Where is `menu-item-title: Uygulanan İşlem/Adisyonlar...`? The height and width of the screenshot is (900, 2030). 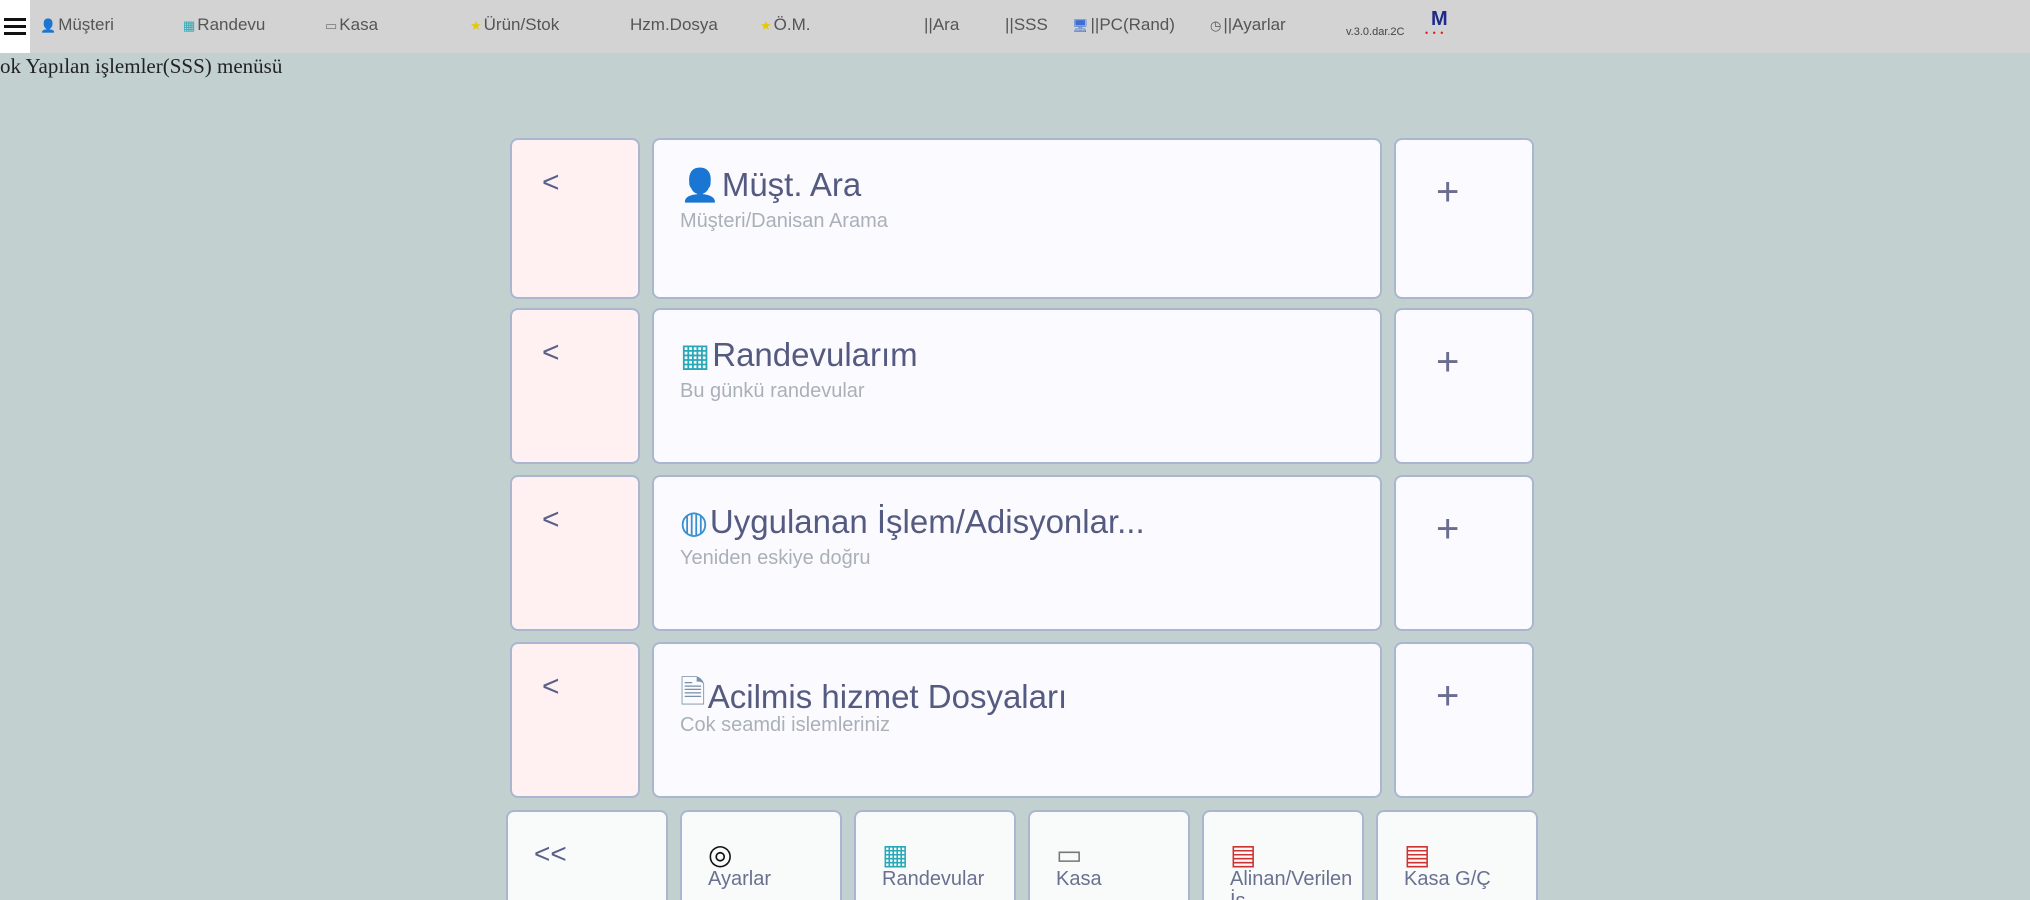 menu-item-title: Uygulanan İşlem/Adisyonlar... is located at coordinates (927, 521).